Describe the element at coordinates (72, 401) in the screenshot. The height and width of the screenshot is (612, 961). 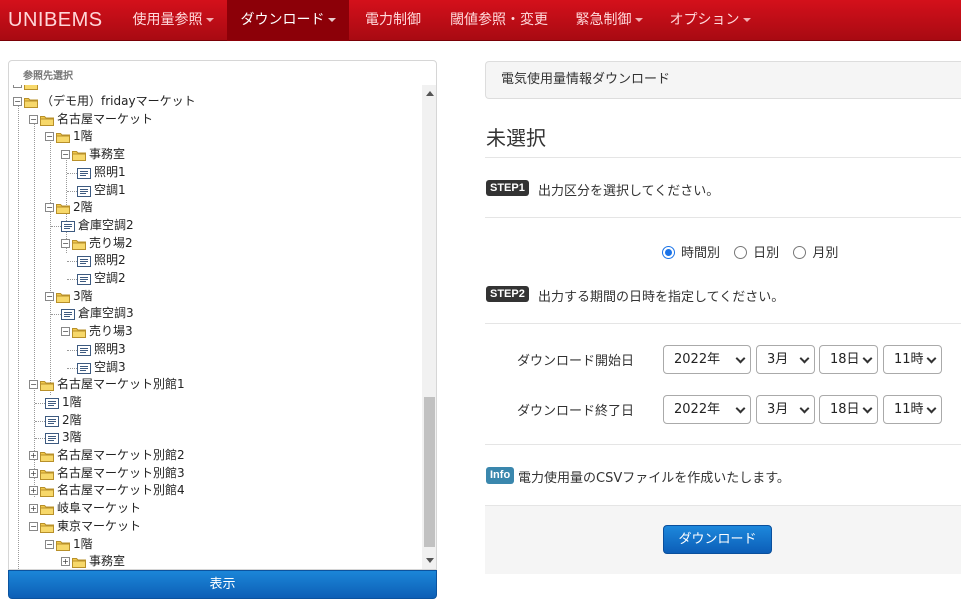
I see `tree-node-label: 1階` at that location.